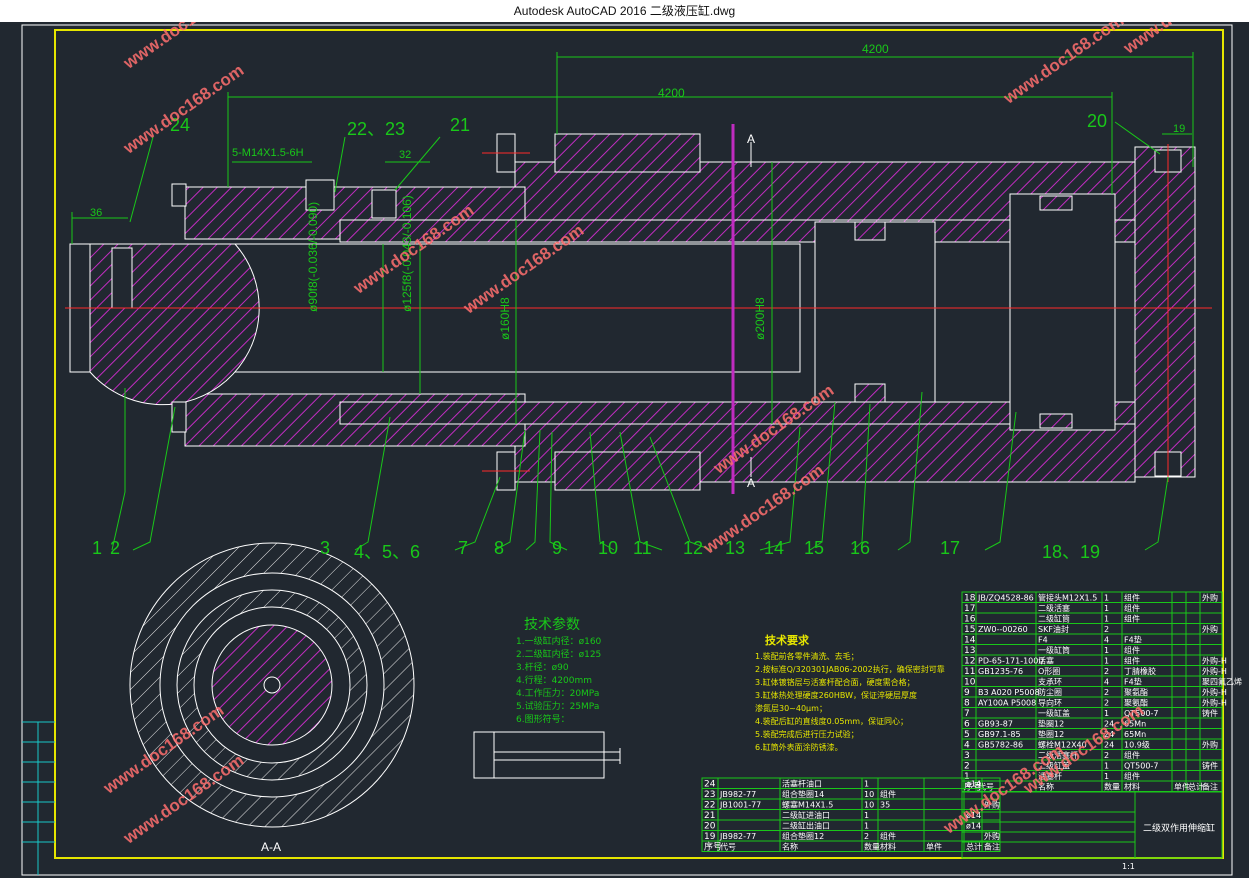 The image size is (1249, 878). What do you see at coordinates (1054, 650) in the screenshot?
I see `table-cell: 一级缸筒` at bounding box center [1054, 650].